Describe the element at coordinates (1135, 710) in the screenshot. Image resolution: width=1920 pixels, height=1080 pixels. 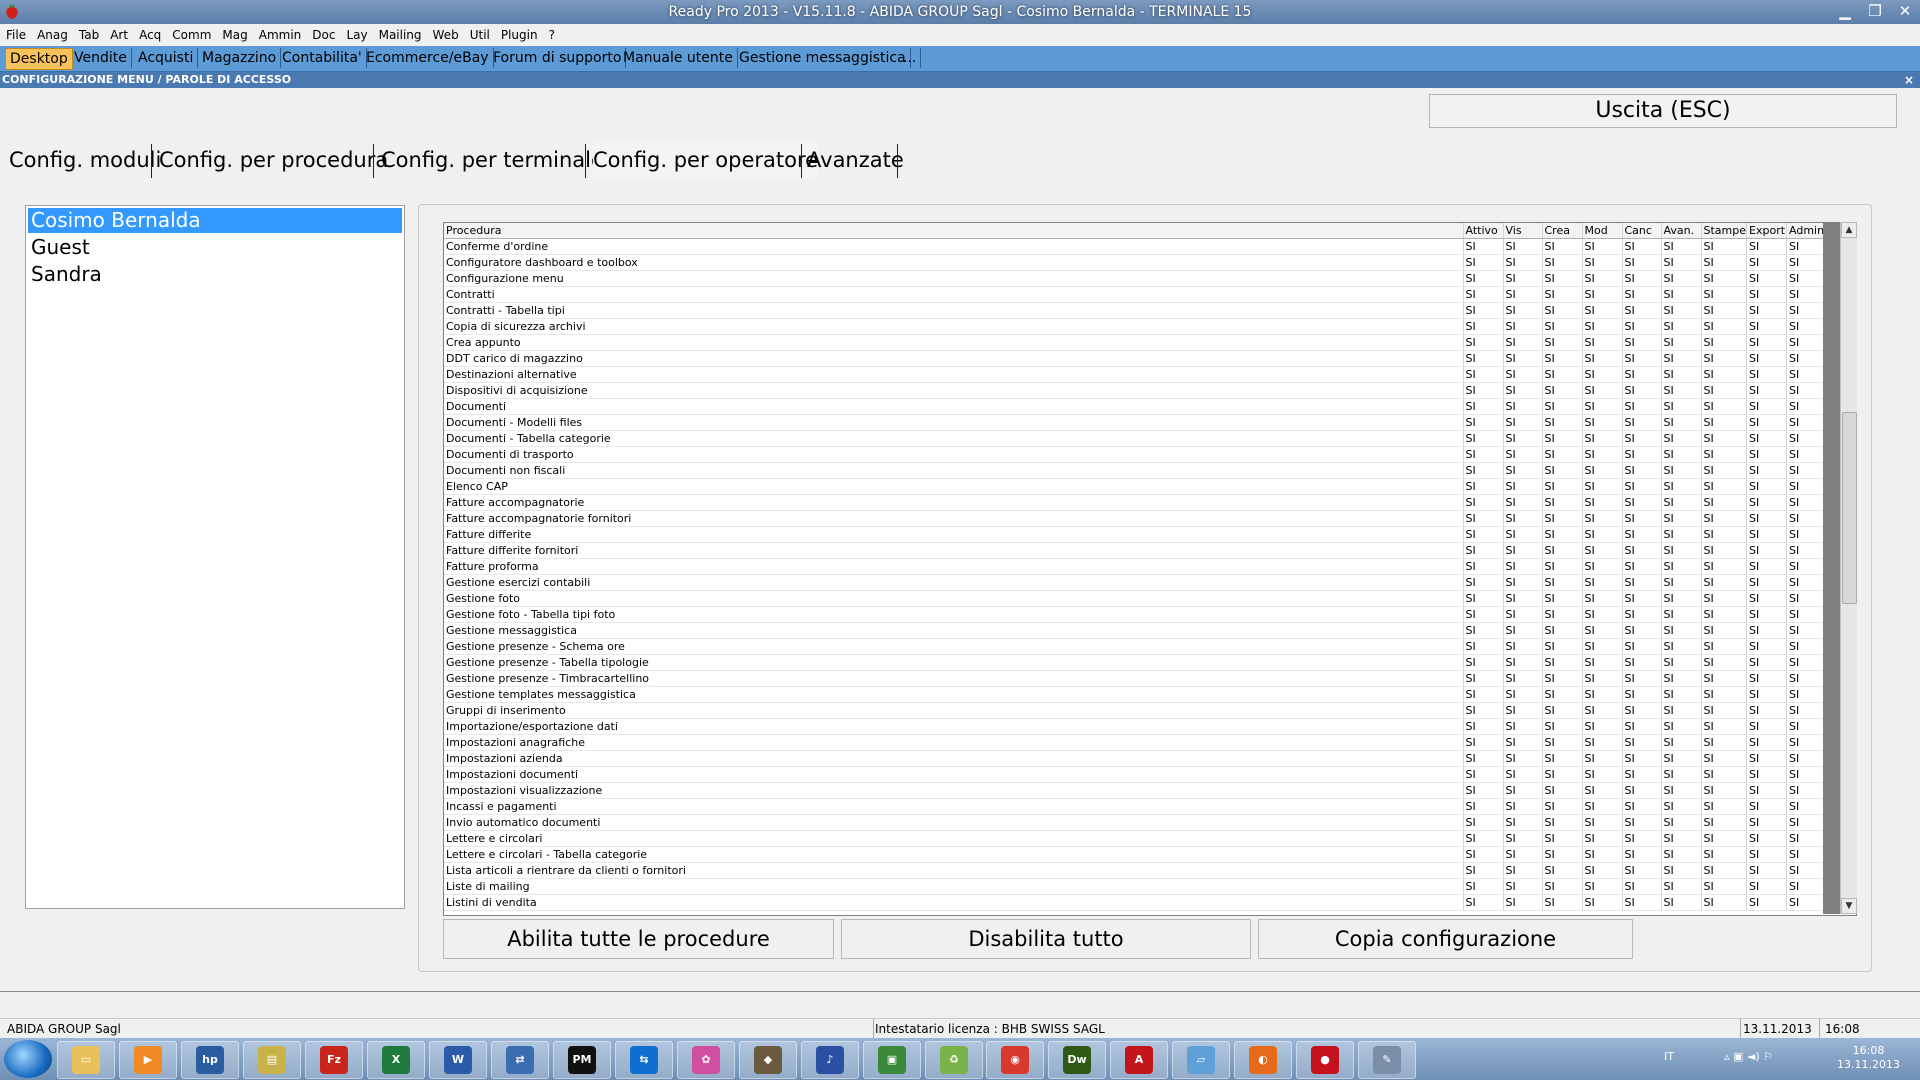
I see `table-row: Gruppi di inserimento SI SI SI SI SI SI SI SI SI` at that location.